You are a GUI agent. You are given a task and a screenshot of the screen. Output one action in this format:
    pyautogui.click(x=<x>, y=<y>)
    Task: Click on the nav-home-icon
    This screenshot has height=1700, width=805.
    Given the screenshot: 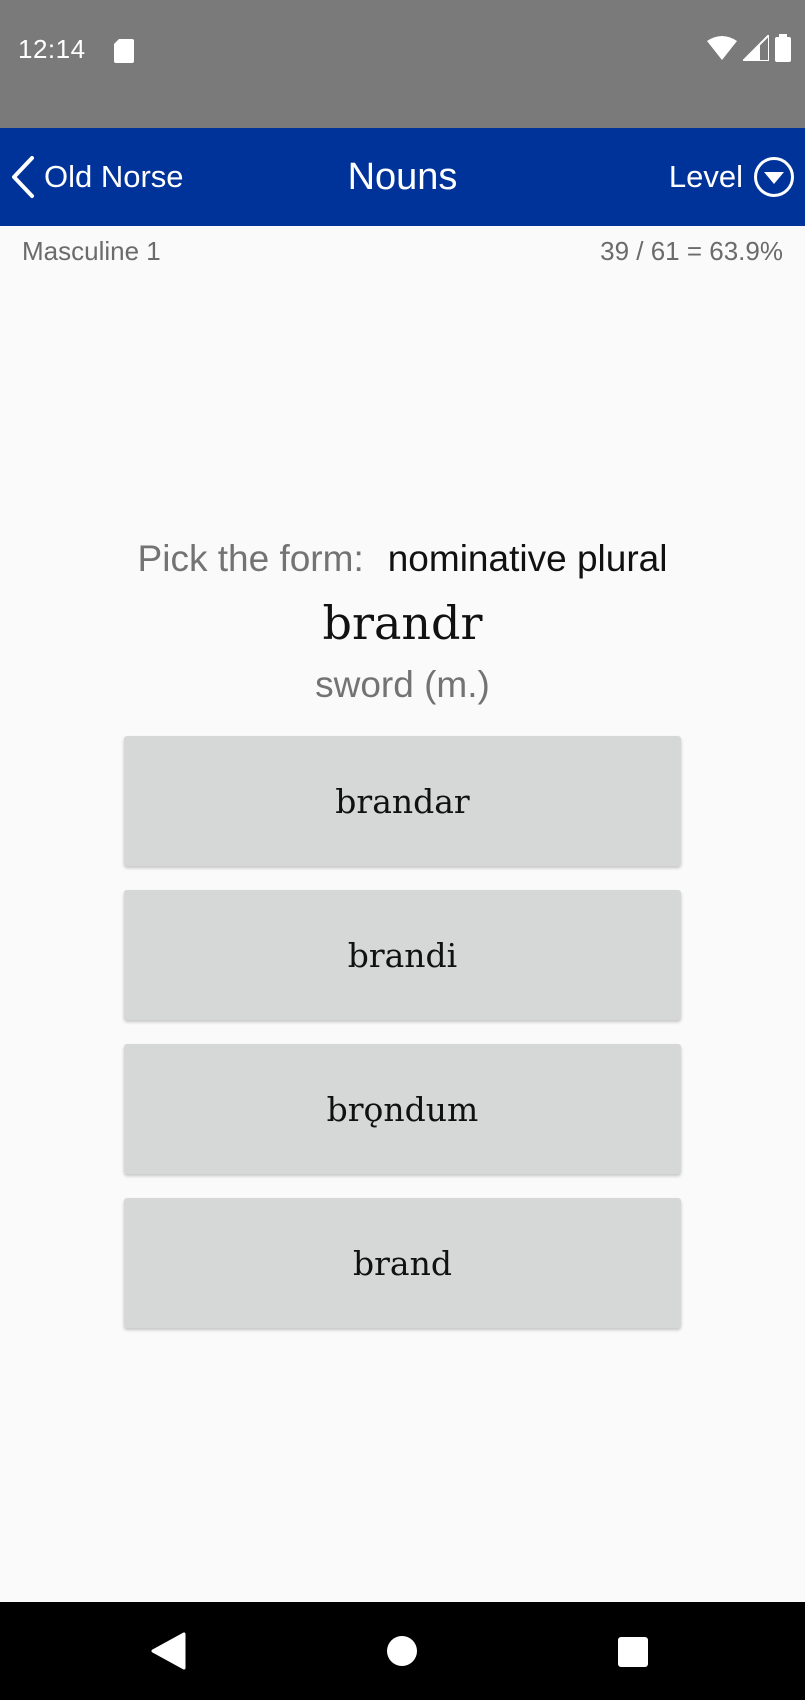 What is the action you would take?
    pyautogui.click(x=402, y=1651)
    